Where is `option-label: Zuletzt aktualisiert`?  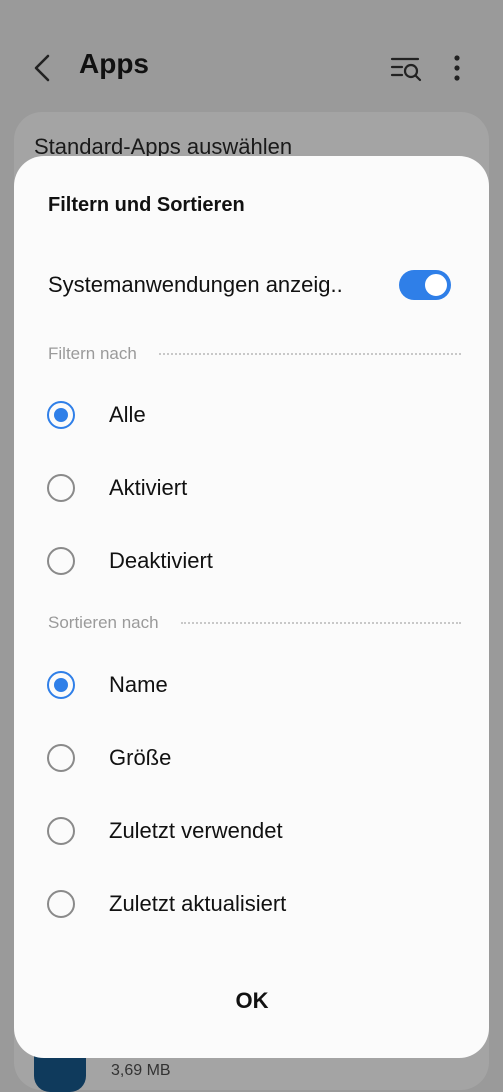 option-label: Zuletzt aktualisiert is located at coordinates (198, 903).